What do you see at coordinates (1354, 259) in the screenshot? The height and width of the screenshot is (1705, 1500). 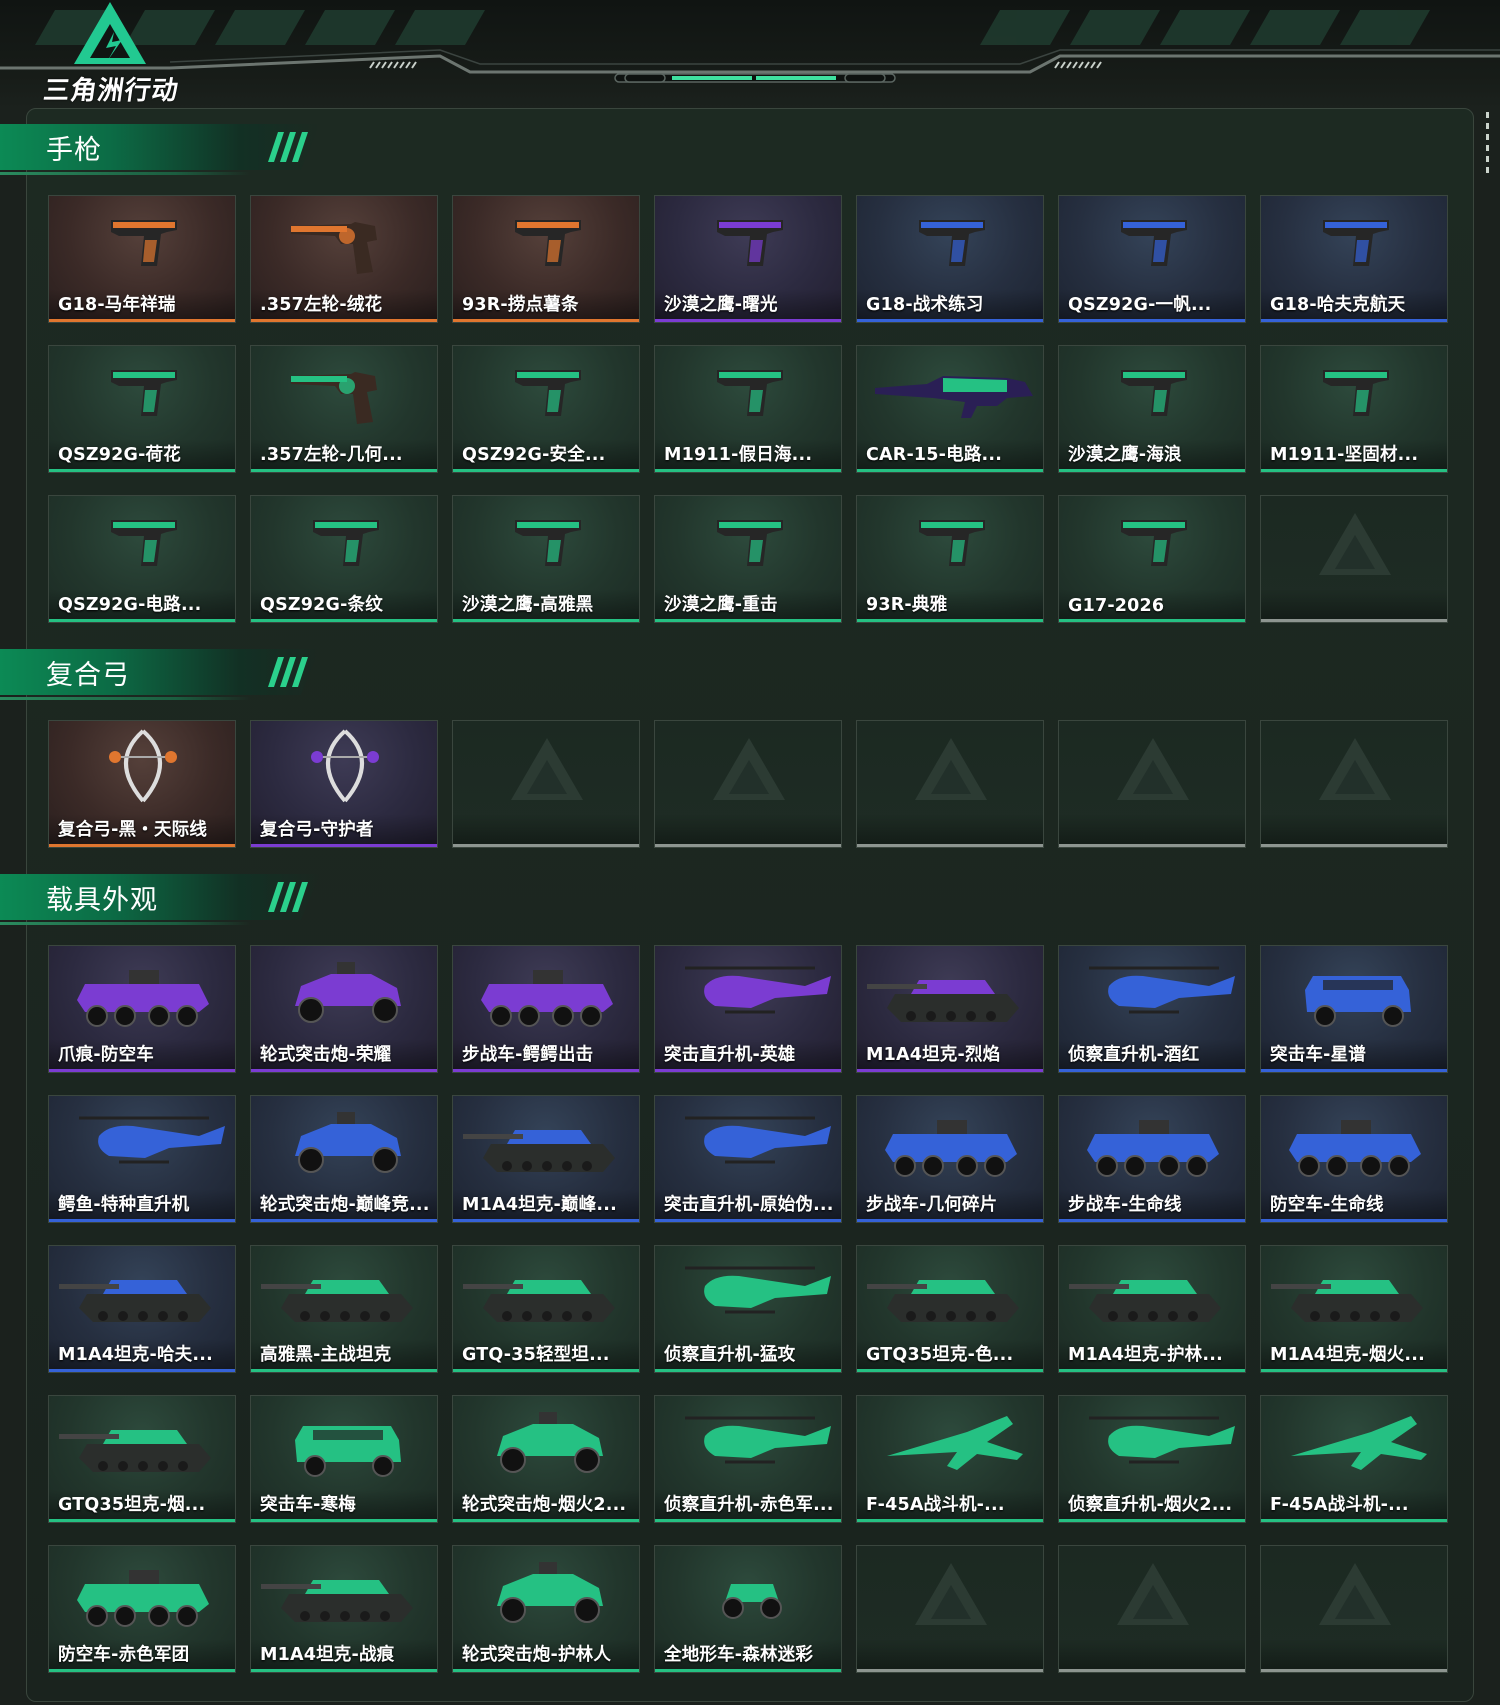 I see `collection-card: G18-哈夫克航天` at bounding box center [1354, 259].